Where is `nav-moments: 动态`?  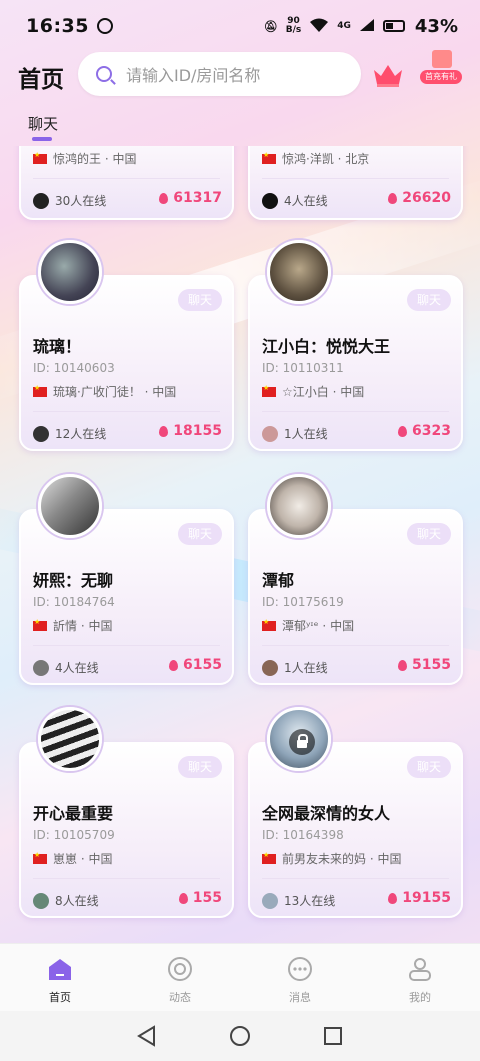
nav-moments: 动态 is located at coordinates (180, 977).